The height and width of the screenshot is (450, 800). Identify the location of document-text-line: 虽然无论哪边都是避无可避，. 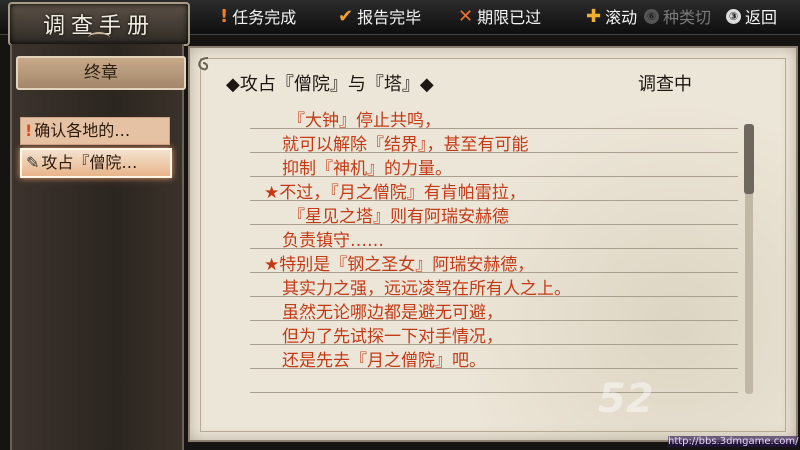
(392, 313).